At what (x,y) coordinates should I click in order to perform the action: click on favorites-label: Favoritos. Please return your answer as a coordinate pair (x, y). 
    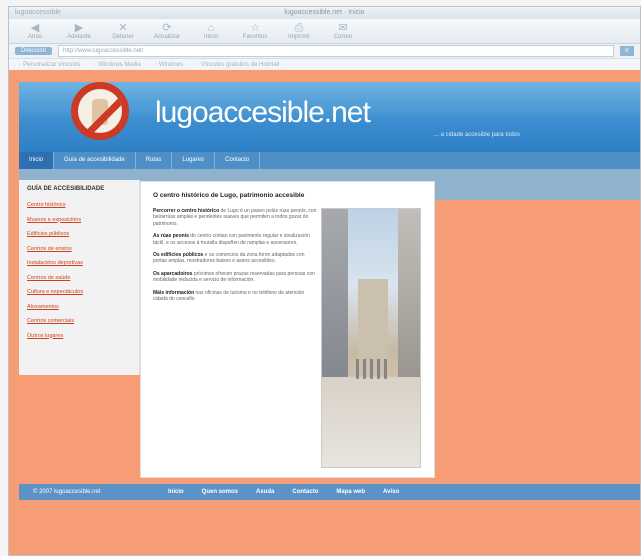
    Looking at the image, I should click on (255, 36).